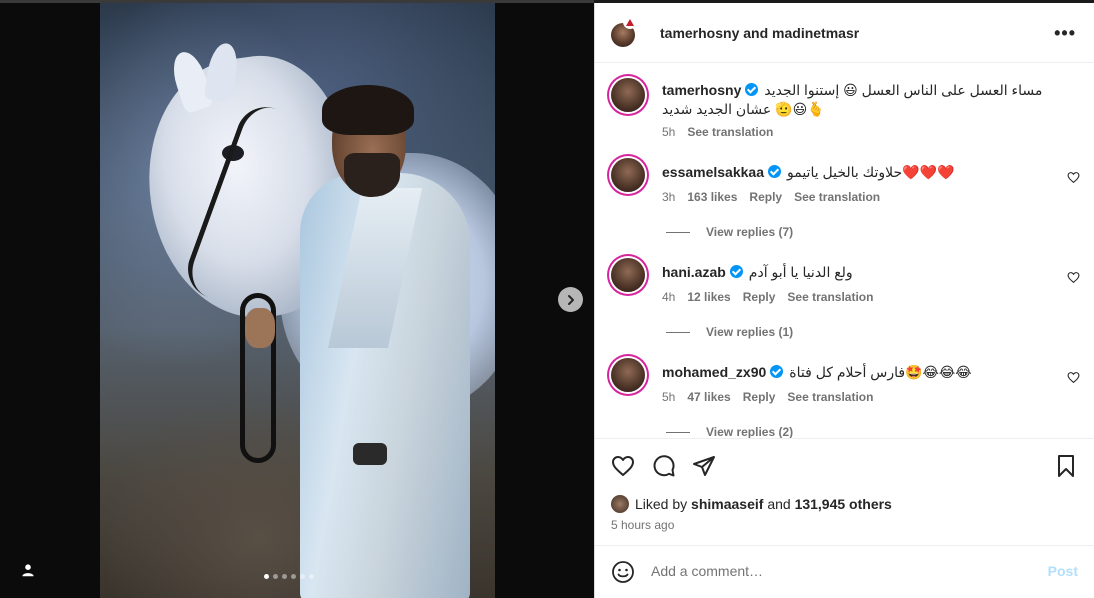 This screenshot has width=1094, height=598. I want to click on man-hand, so click(260, 328).